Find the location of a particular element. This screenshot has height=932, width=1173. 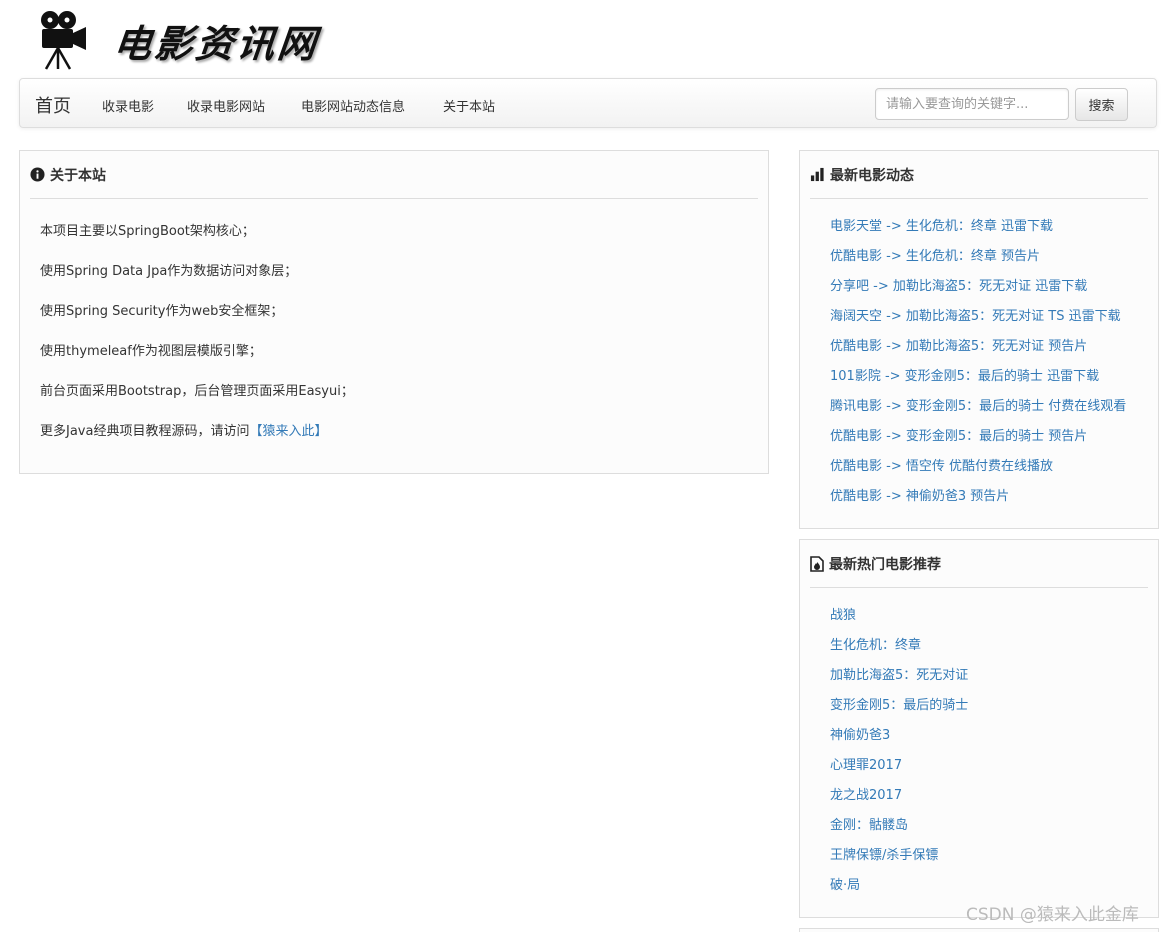

hot-movie-item: 战狼 is located at coordinates (843, 613).